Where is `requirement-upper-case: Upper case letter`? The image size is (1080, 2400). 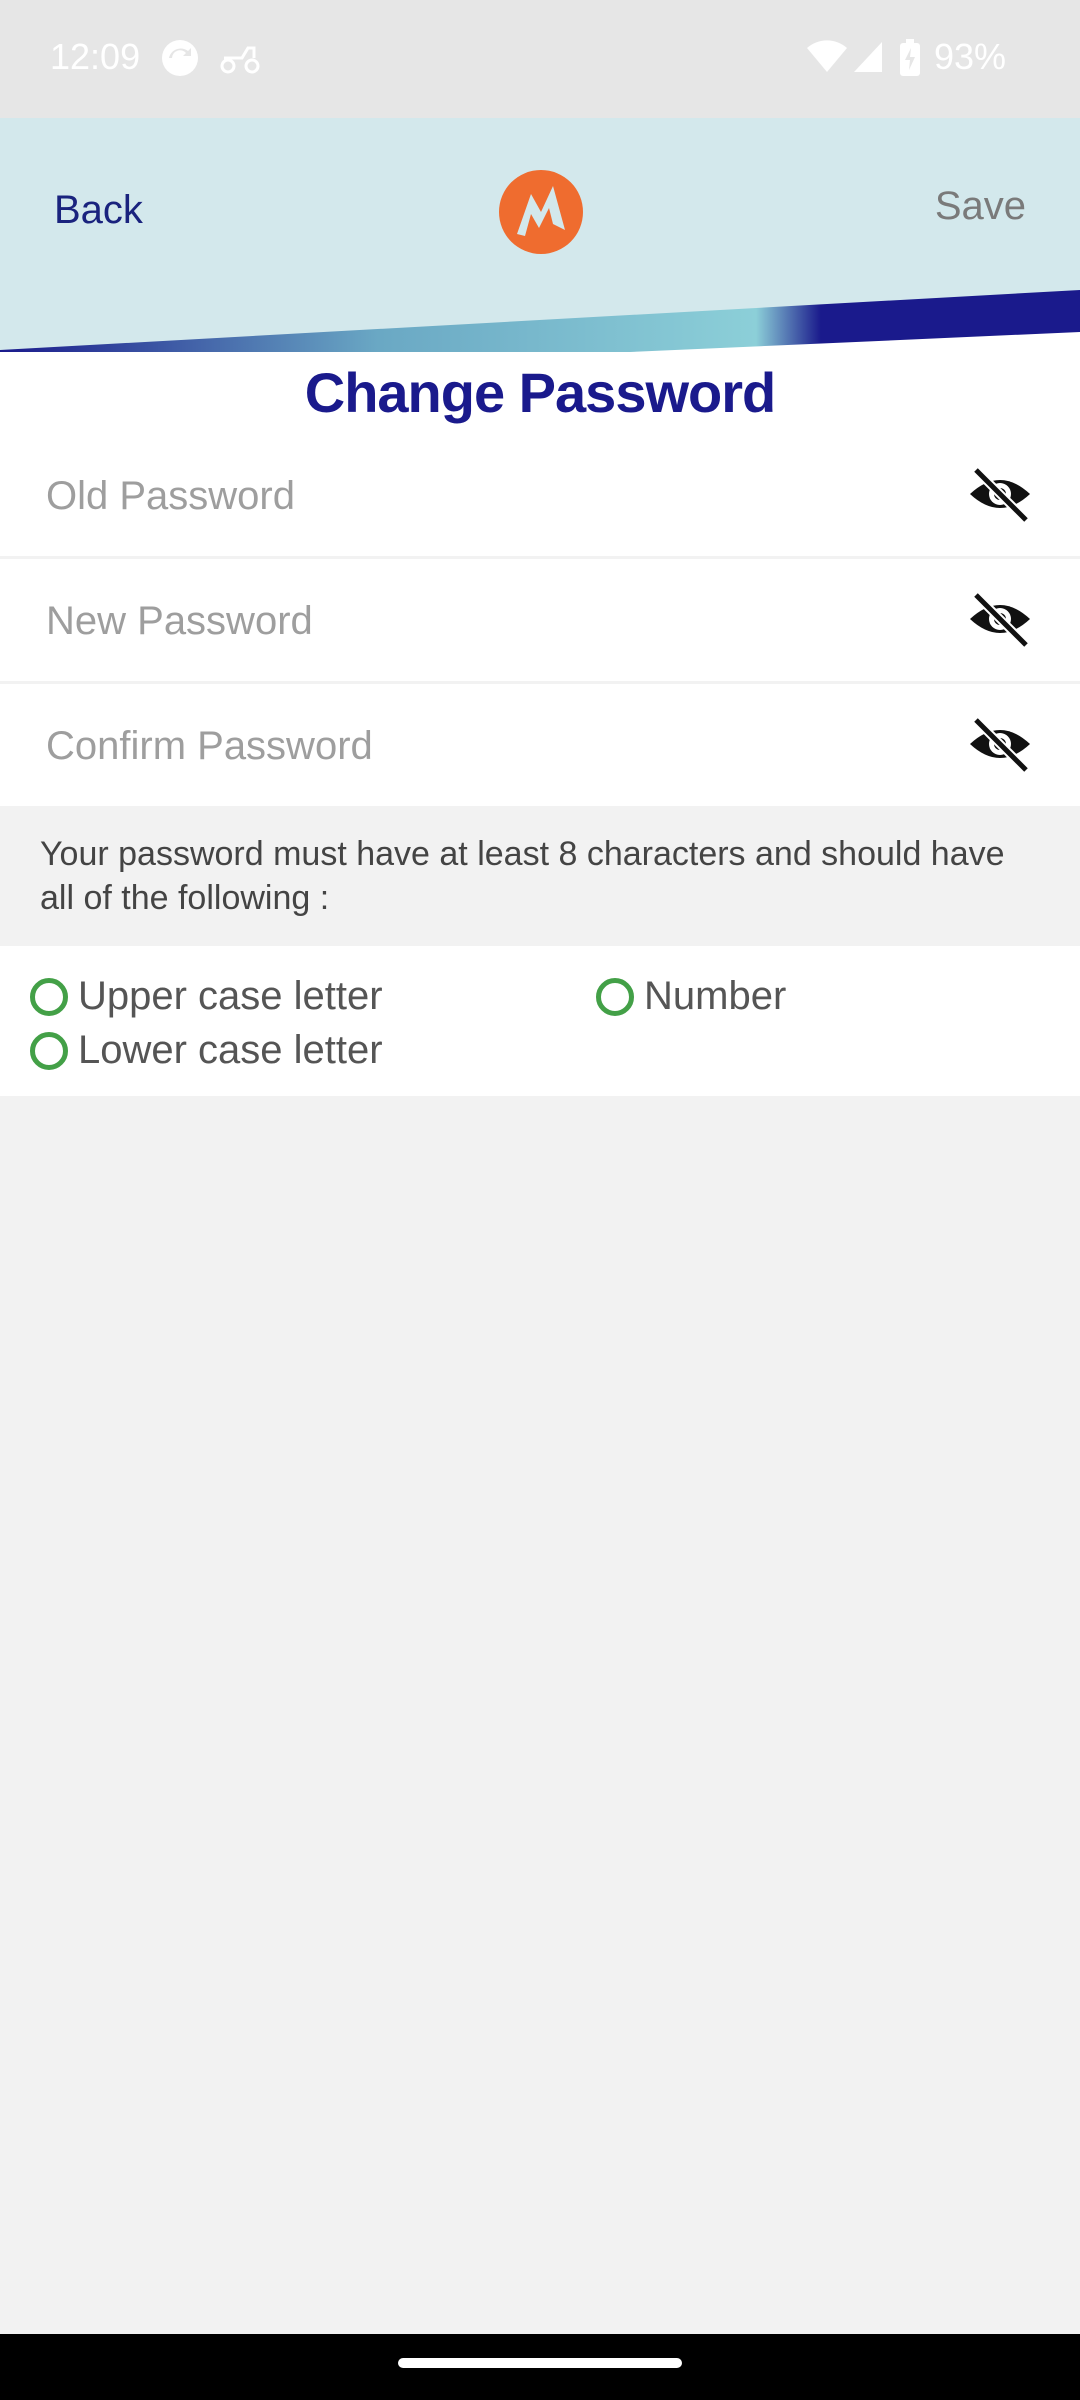
requirement-upper-case: Upper case letter is located at coordinates (206, 996).